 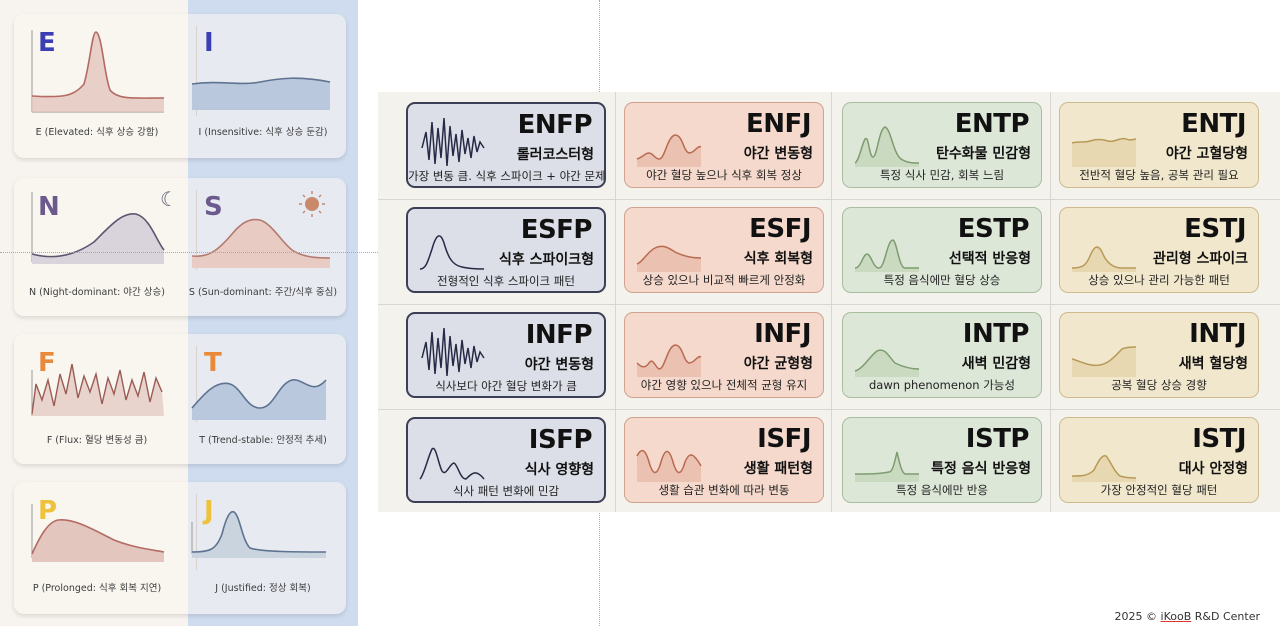 I want to click on type-name: 식후 스파이크형, so click(x=546, y=260).